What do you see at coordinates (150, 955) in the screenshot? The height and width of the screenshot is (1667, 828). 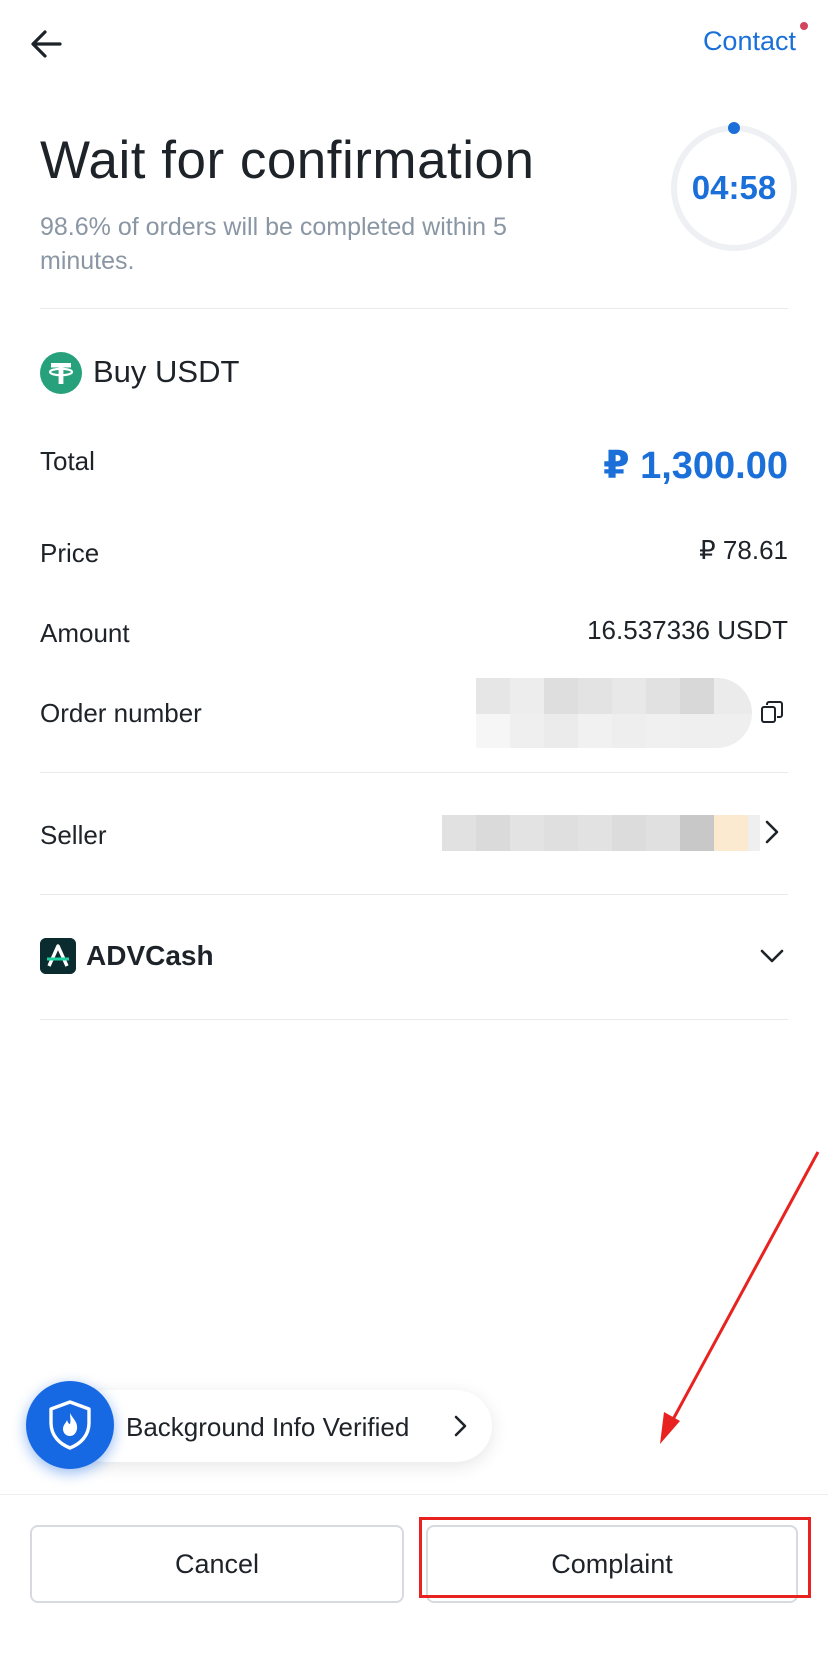 I see `payment-method-label: ADVCash` at bounding box center [150, 955].